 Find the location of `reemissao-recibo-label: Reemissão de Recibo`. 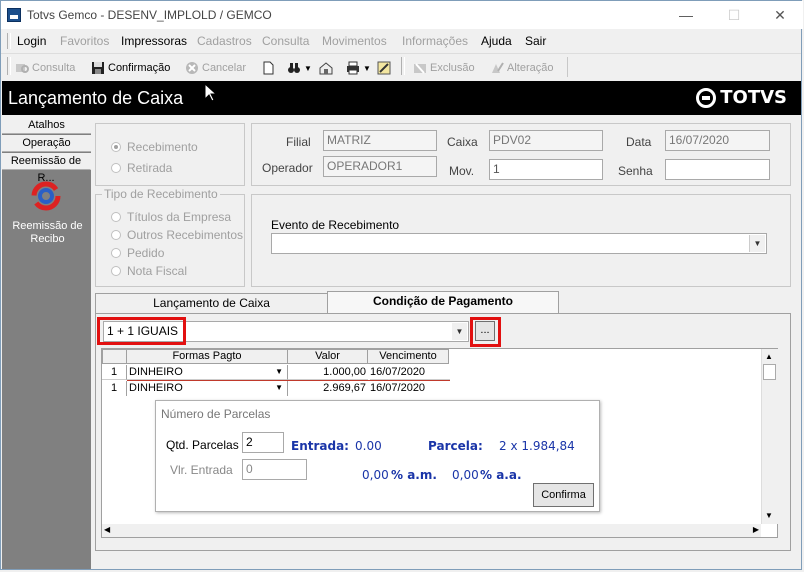

reemissao-recibo-label: Reemissão de Recibo is located at coordinates (47, 233).